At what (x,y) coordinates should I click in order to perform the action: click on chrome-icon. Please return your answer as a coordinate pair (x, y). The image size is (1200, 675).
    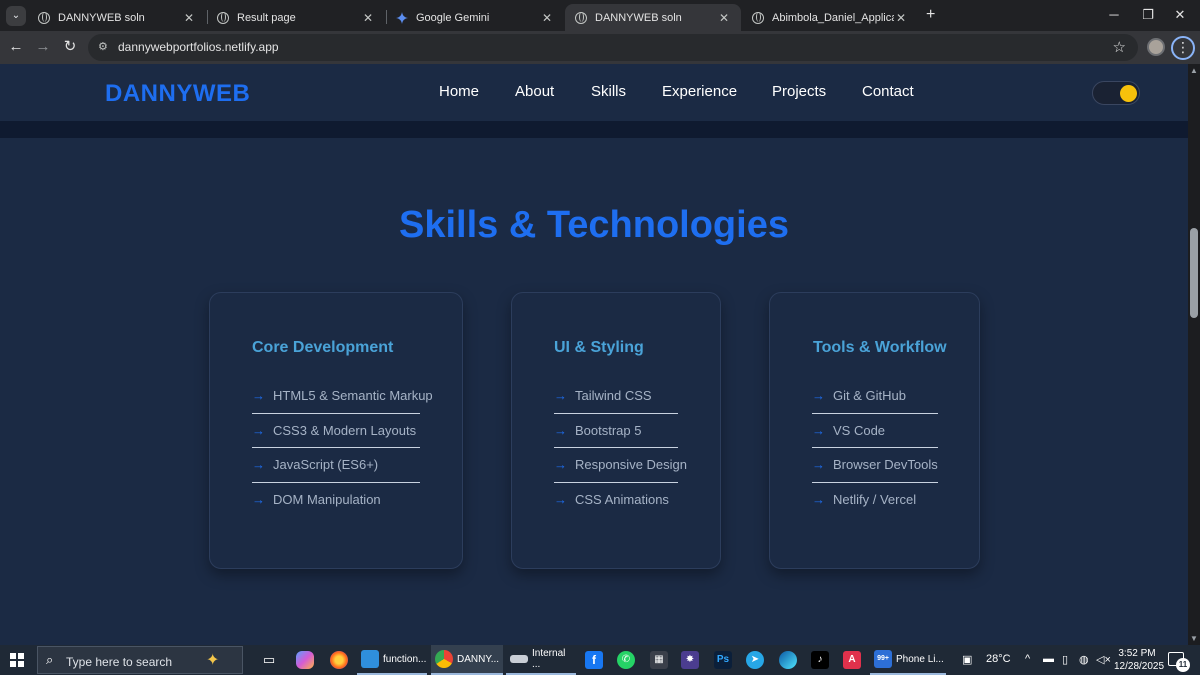
    Looking at the image, I should click on (444, 659).